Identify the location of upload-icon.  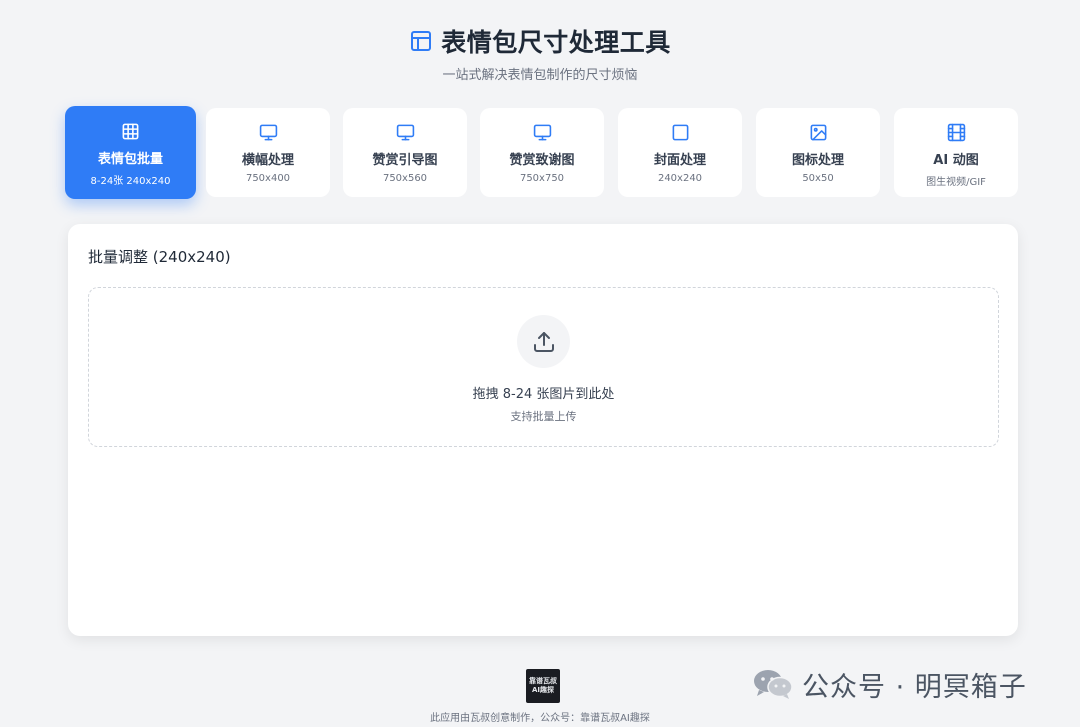
(544, 342).